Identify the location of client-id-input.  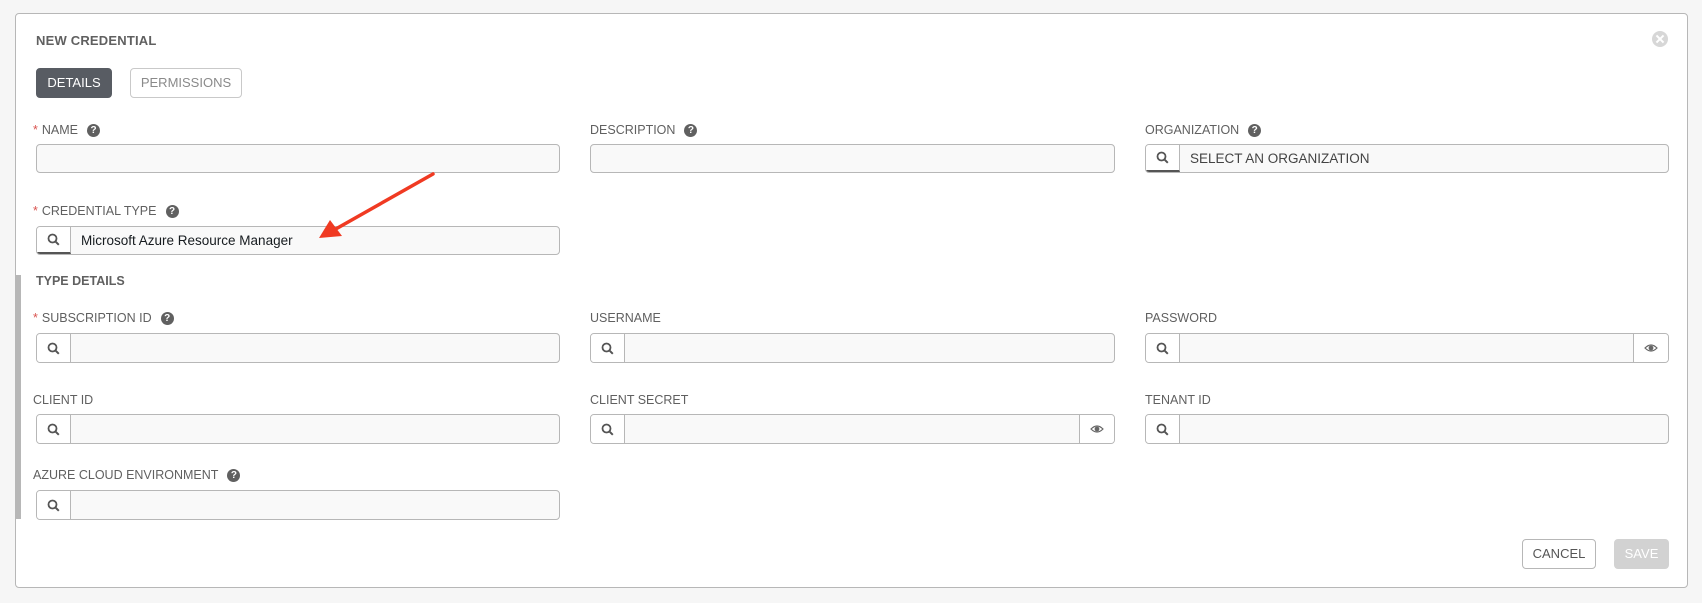
(315, 429).